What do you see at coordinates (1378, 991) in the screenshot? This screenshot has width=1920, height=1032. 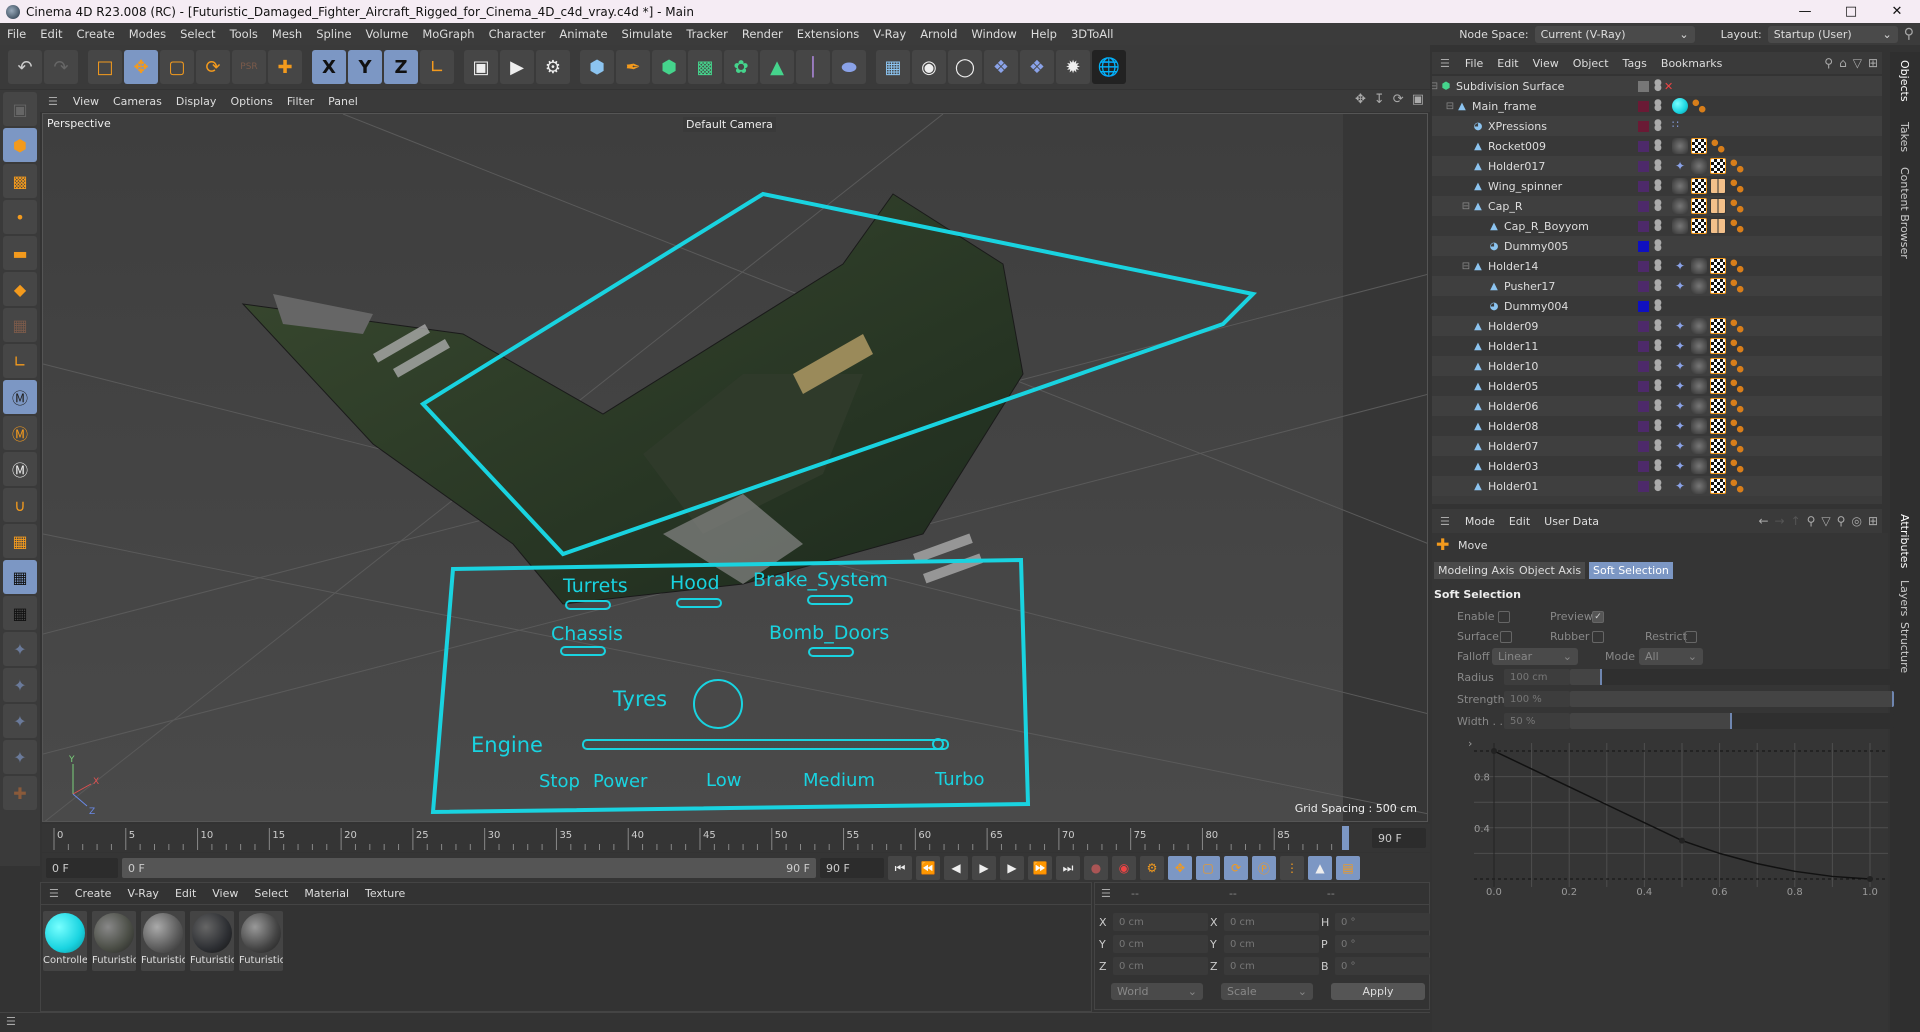 I see `apply-button: Apply` at bounding box center [1378, 991].